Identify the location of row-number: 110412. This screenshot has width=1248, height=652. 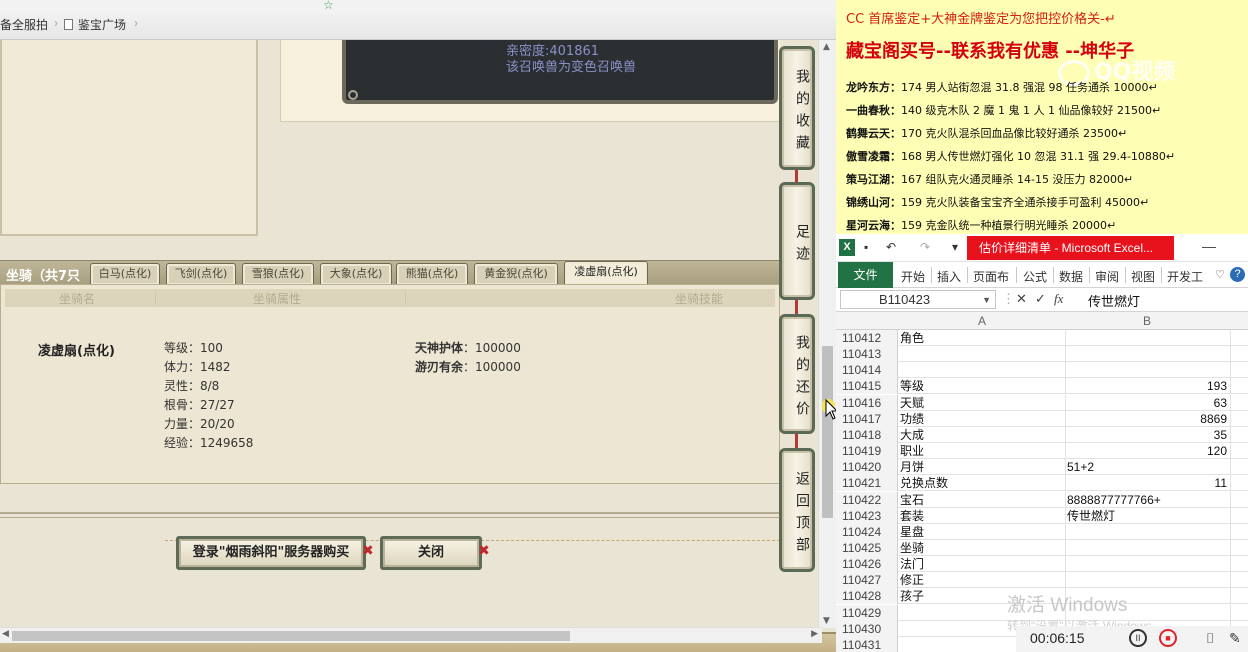
(867, 338).